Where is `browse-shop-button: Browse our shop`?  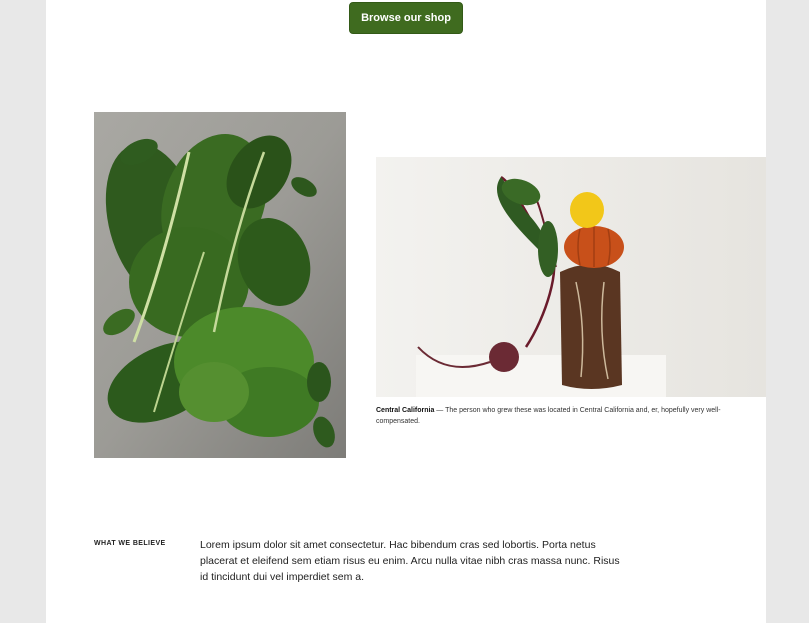
browse-shop-button: Browse our shop is located at coordinates (406, 18).